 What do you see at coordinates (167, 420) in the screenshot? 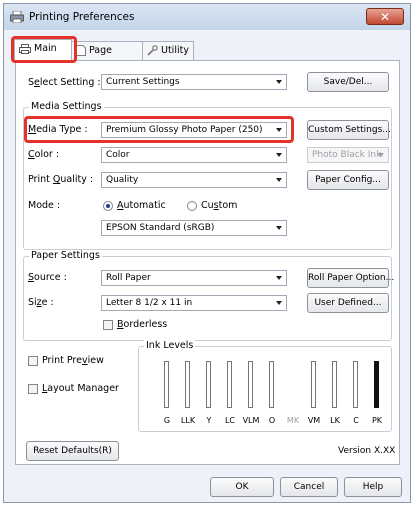
I see `ink-label-g: G` at bounding box center [167, 420].